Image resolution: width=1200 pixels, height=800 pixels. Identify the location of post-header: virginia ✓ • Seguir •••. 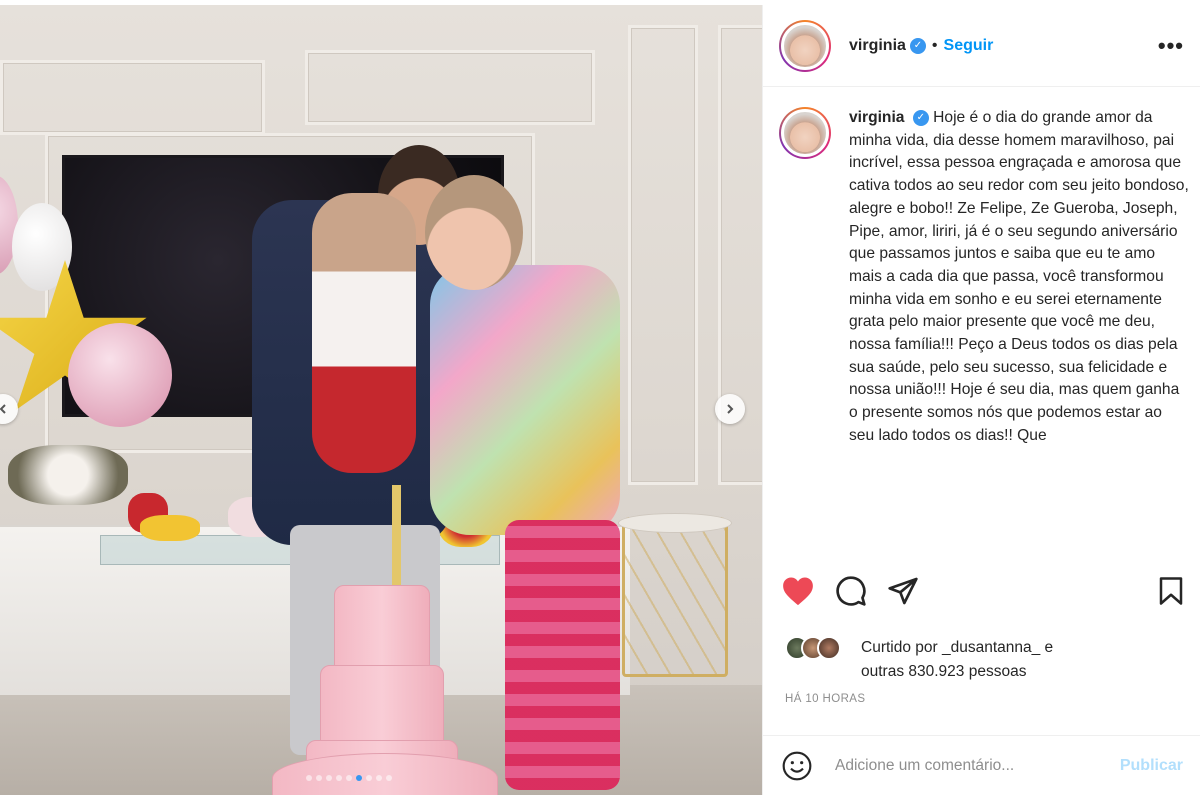
(981, 46).